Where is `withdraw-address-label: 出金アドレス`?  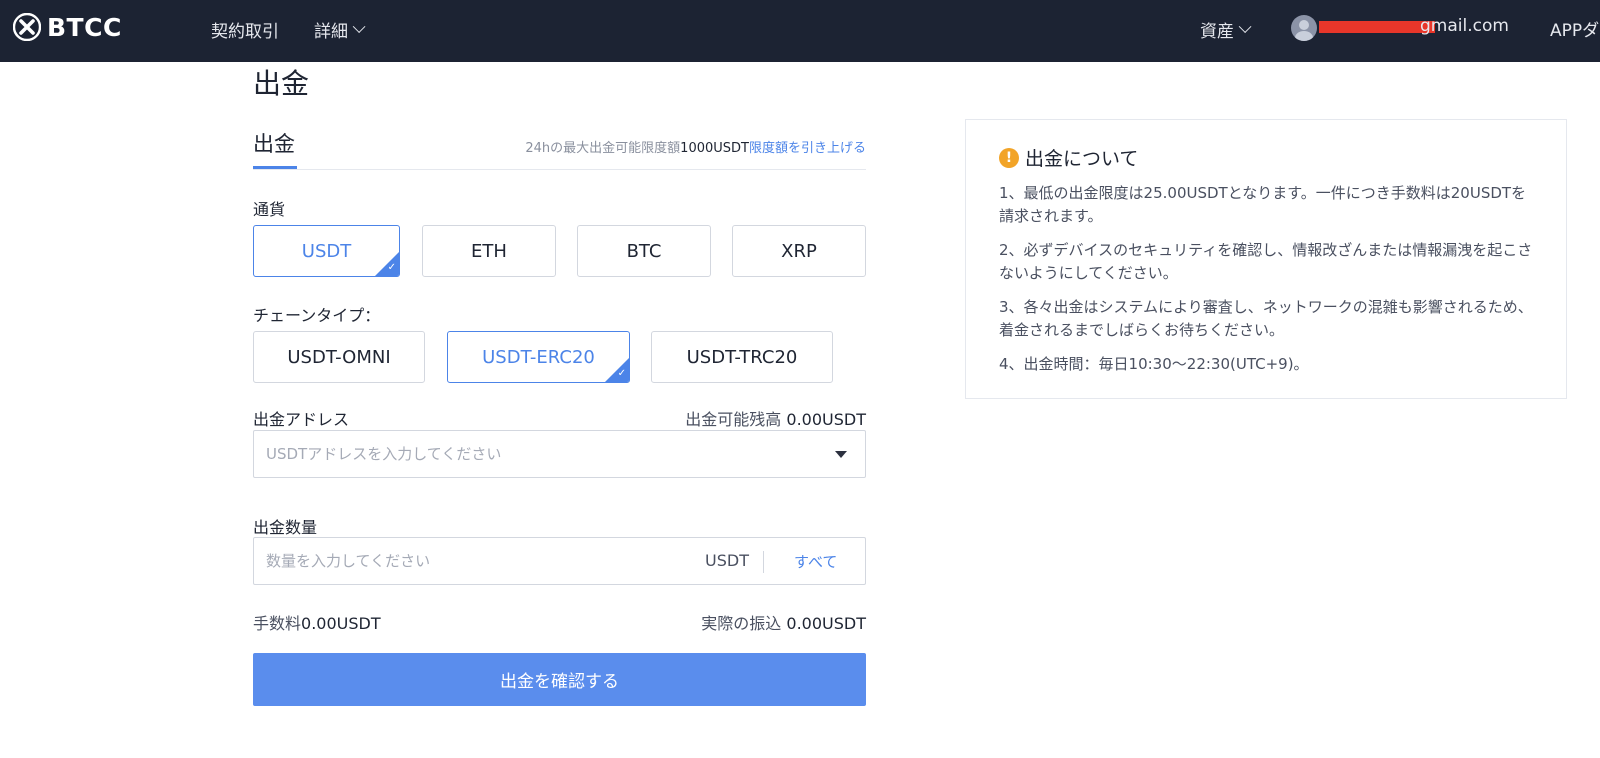
withdraw-address-label: 出金アドレス is located at coordinates (301, 419).